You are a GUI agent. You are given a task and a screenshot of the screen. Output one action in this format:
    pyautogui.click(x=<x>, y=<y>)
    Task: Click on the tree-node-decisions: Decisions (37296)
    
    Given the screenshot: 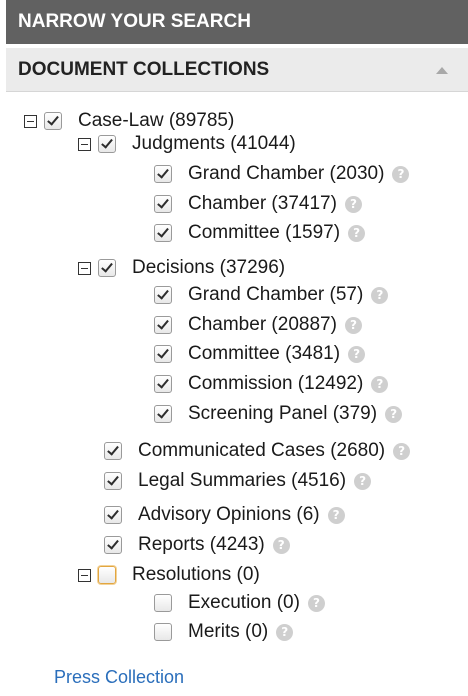 What is the action you would take?
    pyautogui.click(x=181, y=268)
    